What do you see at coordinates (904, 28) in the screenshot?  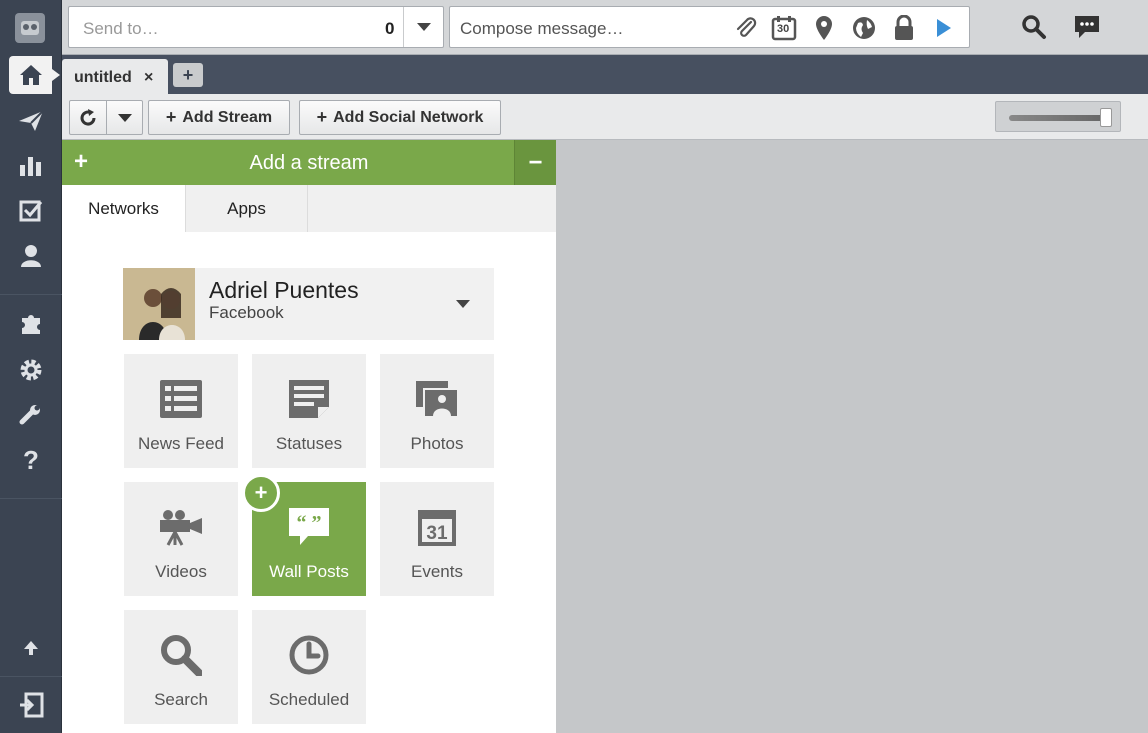 I see `privacy-lock-icon` at bounding box center [904, 28].